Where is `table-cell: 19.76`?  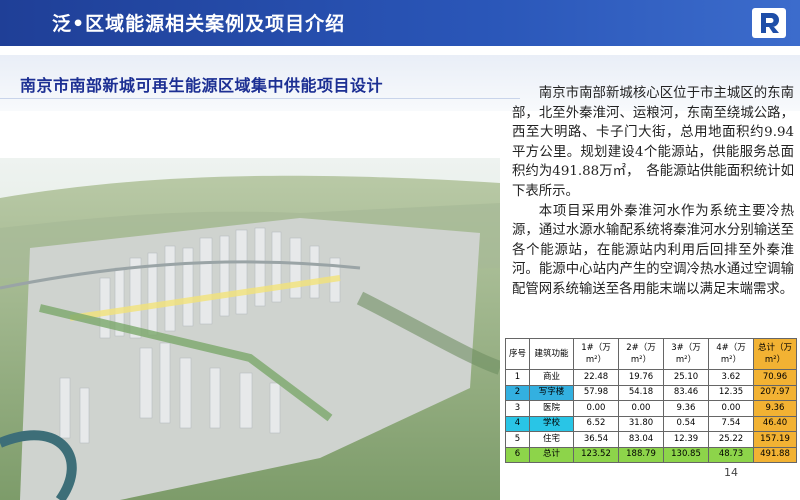 table-cell: 19.76 is located at coordinates (641, 377).